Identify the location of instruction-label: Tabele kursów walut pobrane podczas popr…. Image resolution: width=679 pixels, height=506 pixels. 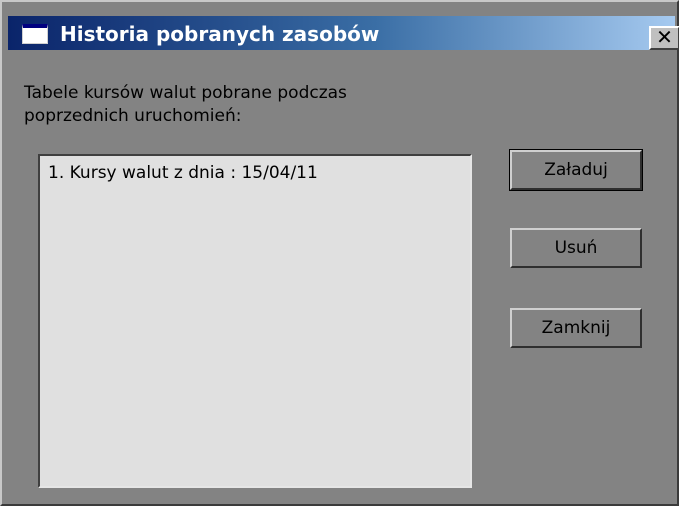
(185, 104).